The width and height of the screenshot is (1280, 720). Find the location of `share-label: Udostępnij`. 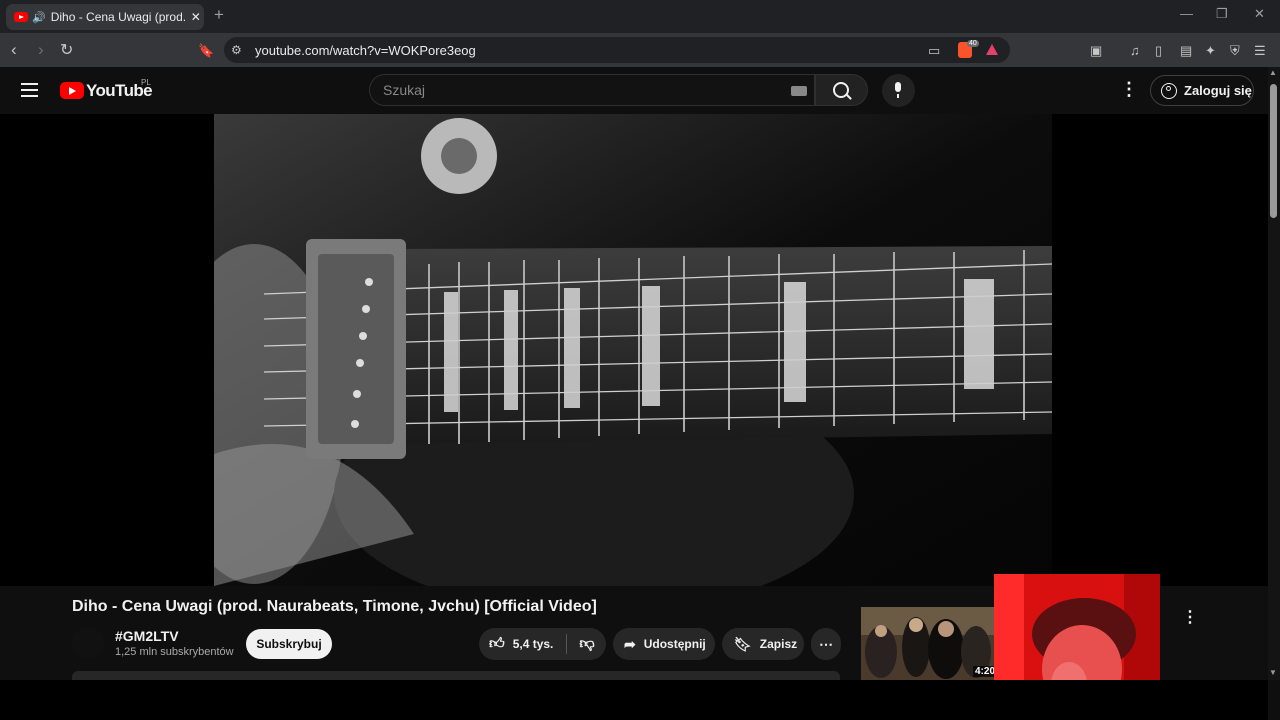

share-label: Udostępnij is located at coordinates (674, 644).